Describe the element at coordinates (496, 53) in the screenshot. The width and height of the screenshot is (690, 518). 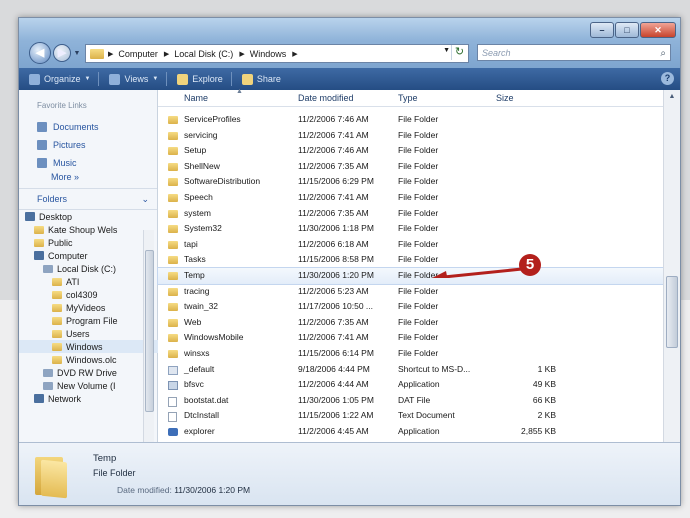
I see `search-placeholder: Search` at that location.